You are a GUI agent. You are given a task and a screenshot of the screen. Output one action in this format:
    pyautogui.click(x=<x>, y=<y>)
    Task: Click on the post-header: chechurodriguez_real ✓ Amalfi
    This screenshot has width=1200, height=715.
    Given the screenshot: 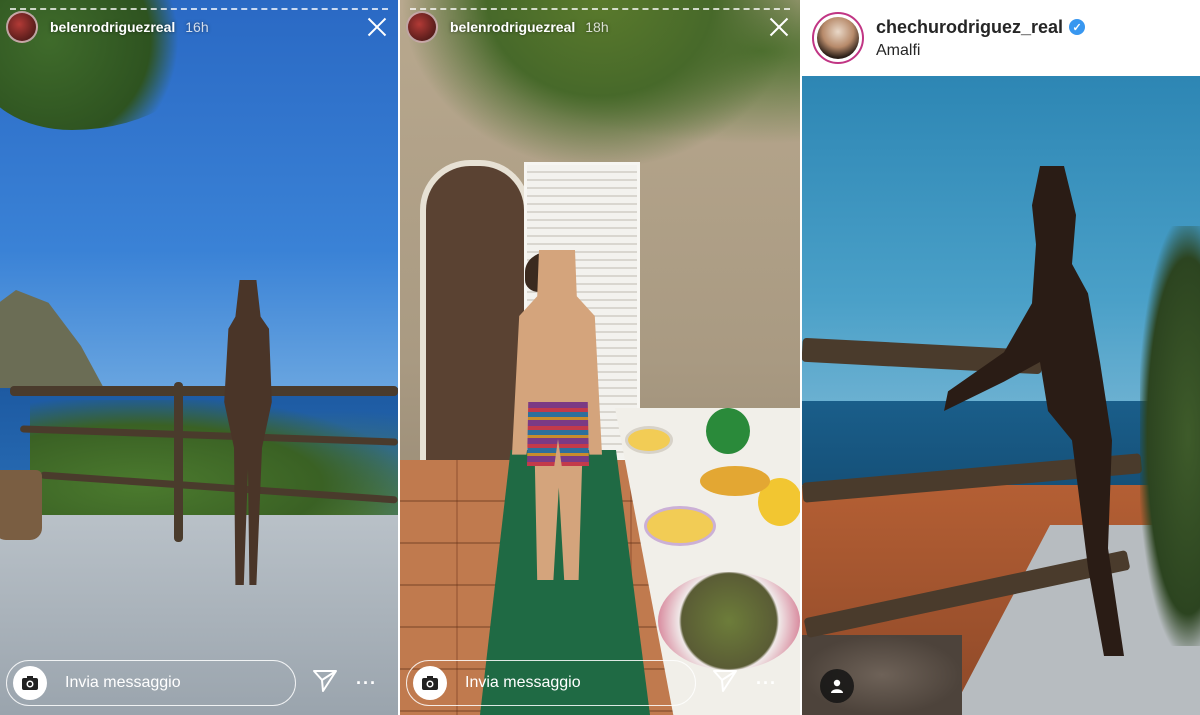 What is the action you would take?
    pyautogui.click(x=1001, y=38)
    